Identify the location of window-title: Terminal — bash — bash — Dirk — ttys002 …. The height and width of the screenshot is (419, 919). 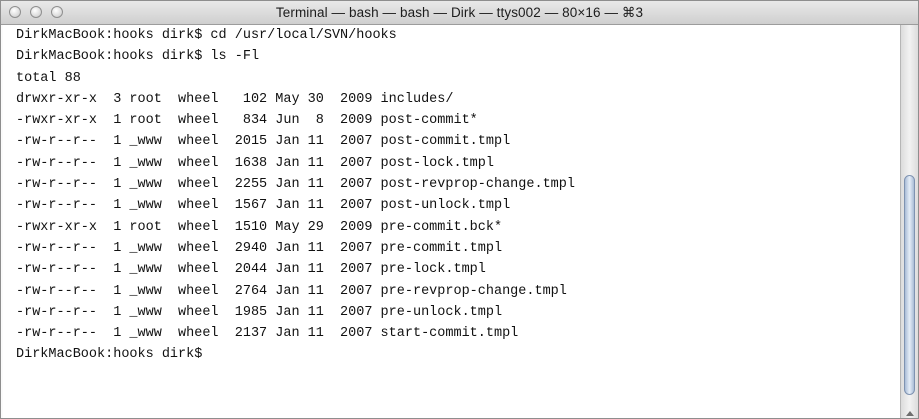
(459, 12).